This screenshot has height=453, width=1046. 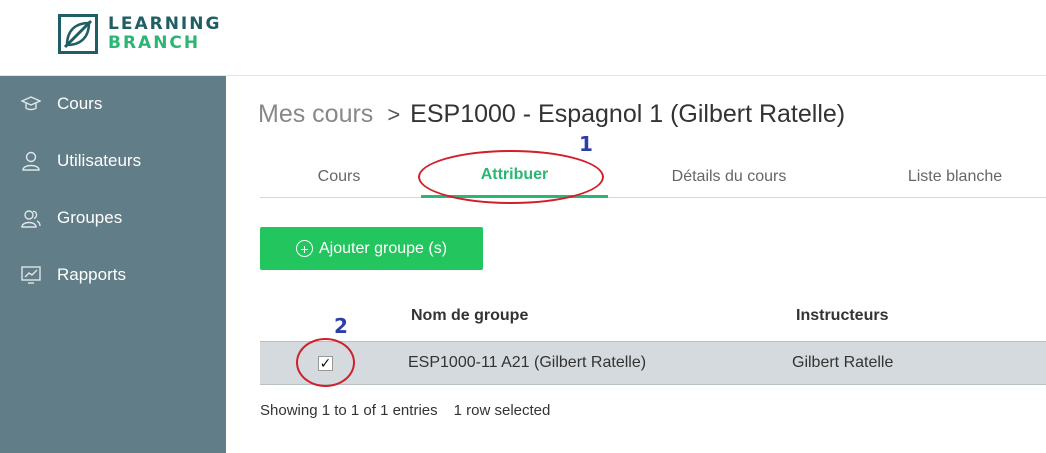 What do you see at coordinates (628, 114) in the screenshot?
I see `page-title: ESP1000 - Espagnol 1 (Gilbert Ratelle)` at bounding box center [628, 114].